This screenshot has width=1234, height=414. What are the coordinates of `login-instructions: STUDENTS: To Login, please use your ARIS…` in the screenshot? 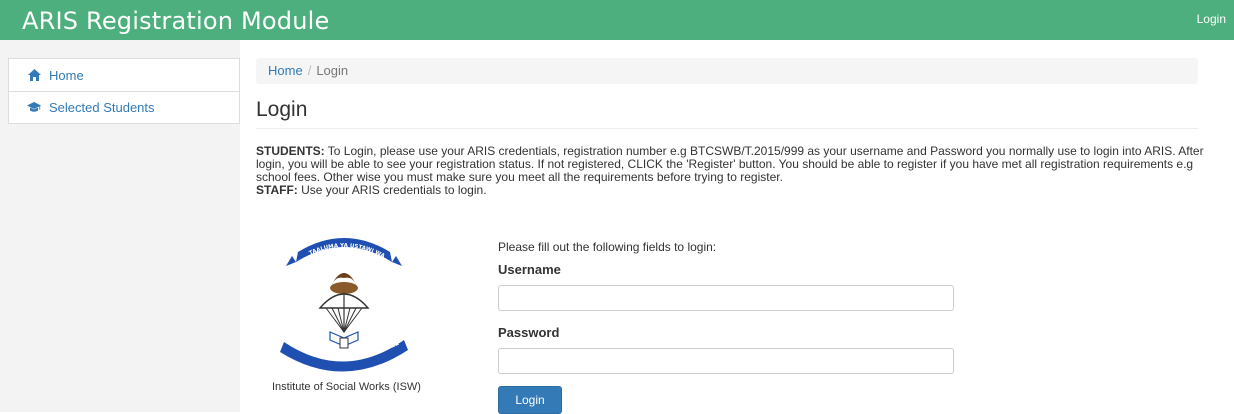 It's located at (736, 171).